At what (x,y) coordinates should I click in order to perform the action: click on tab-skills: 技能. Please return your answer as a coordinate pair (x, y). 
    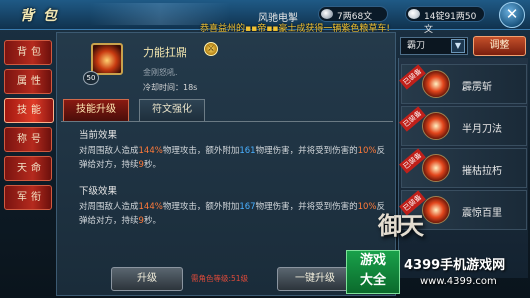
    Looking at the image, I should click on (29, 110).